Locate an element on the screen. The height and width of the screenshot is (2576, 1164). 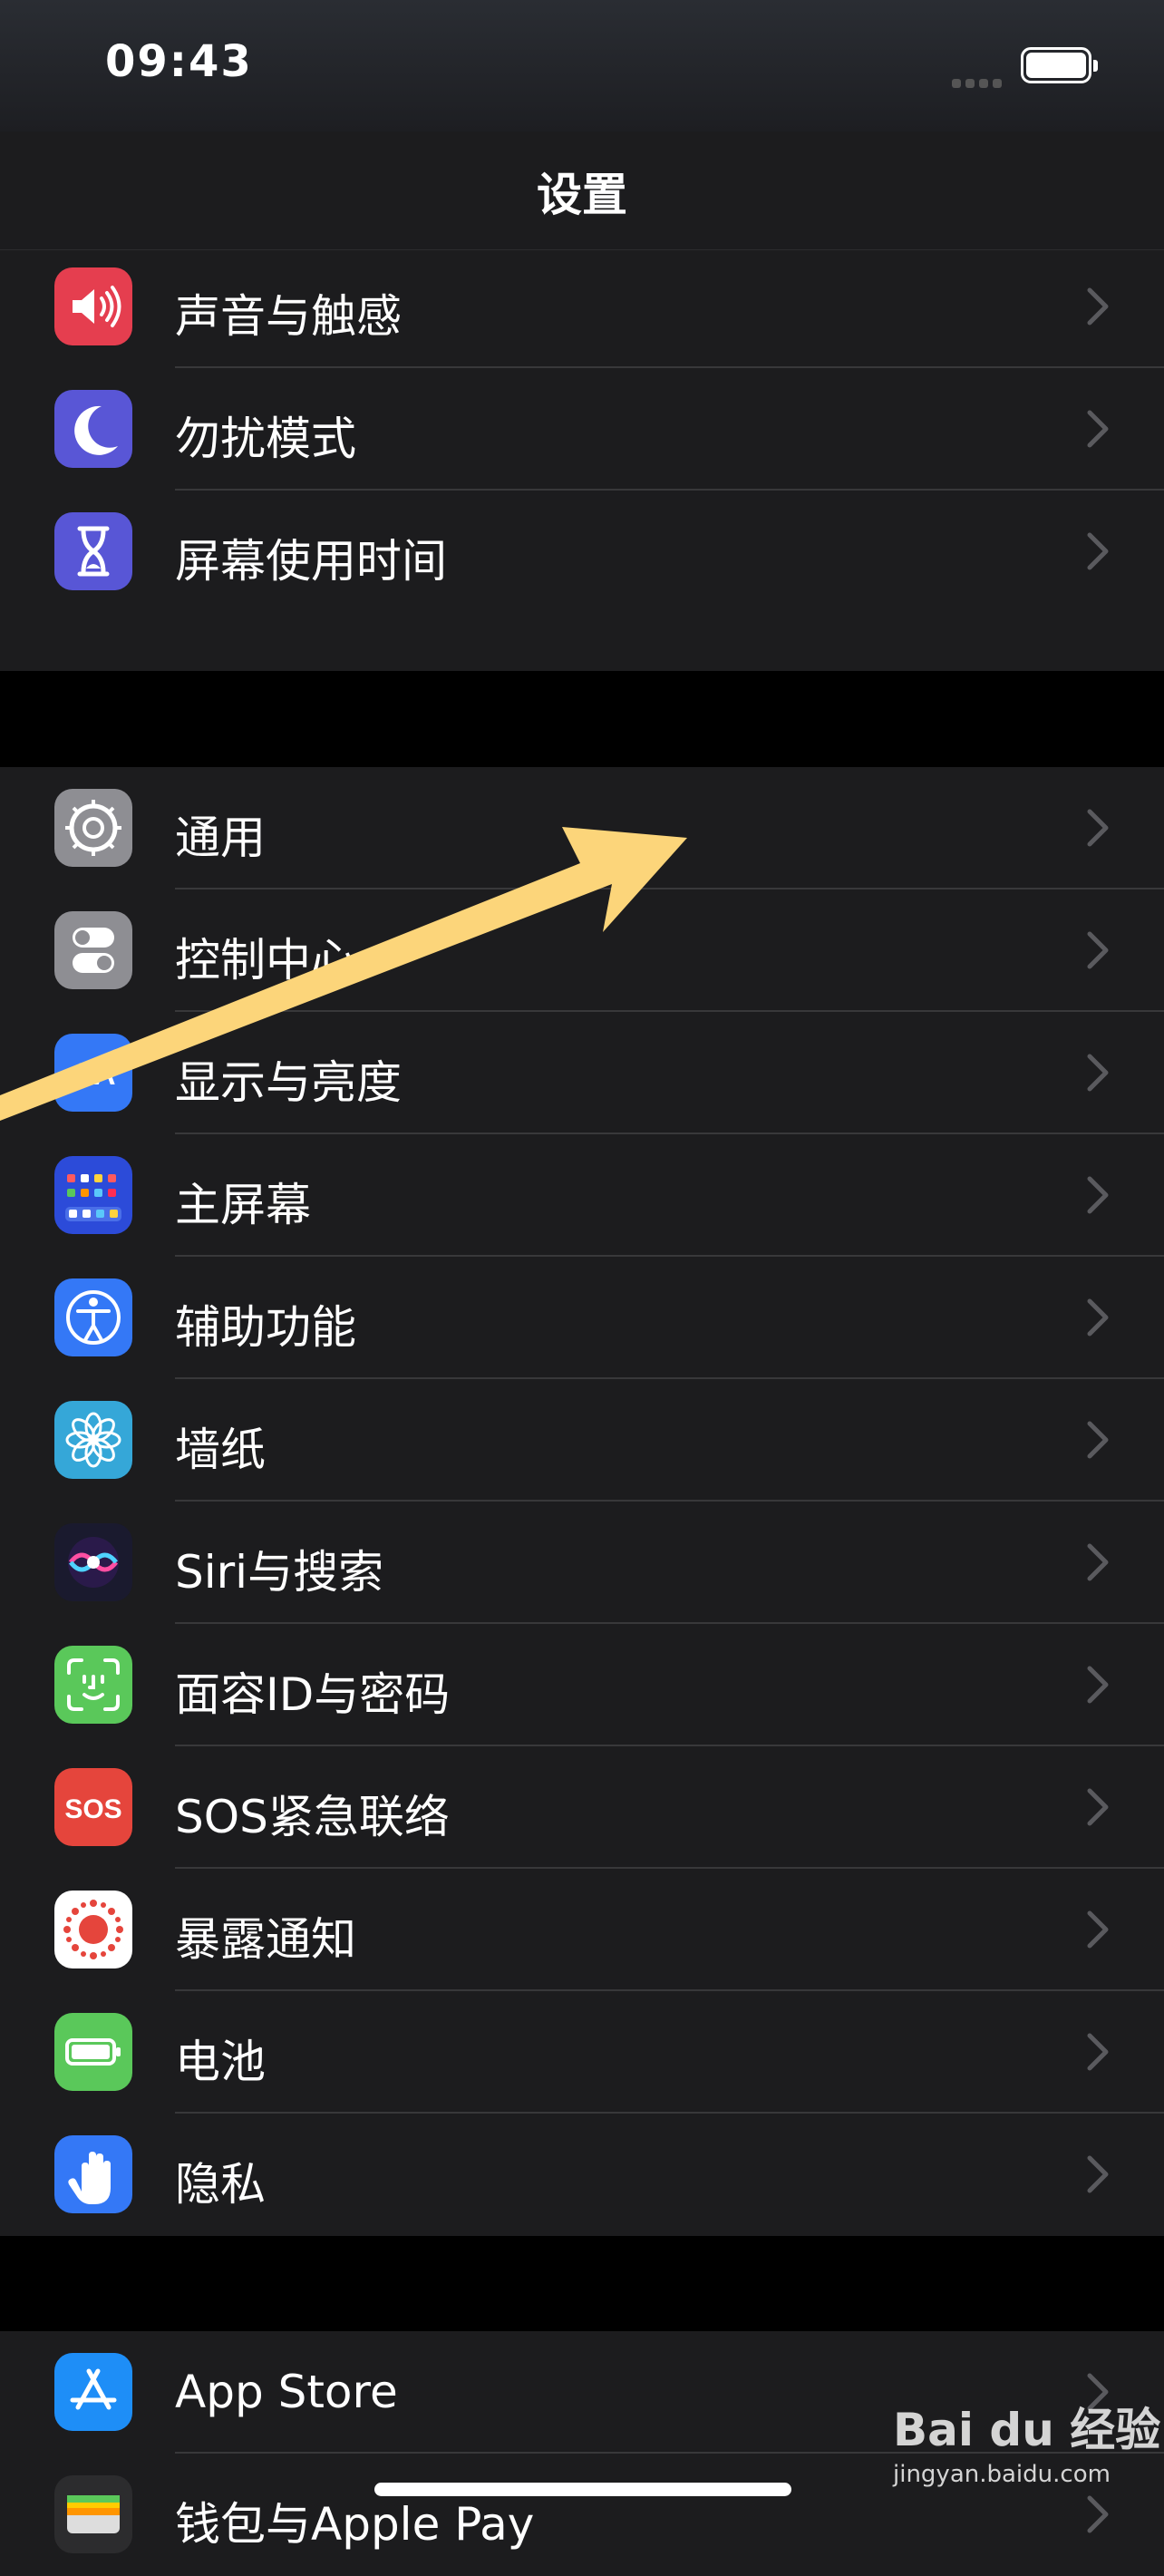
settings-row-label: Siri与搜索 is located at coordinates (279, 1572).